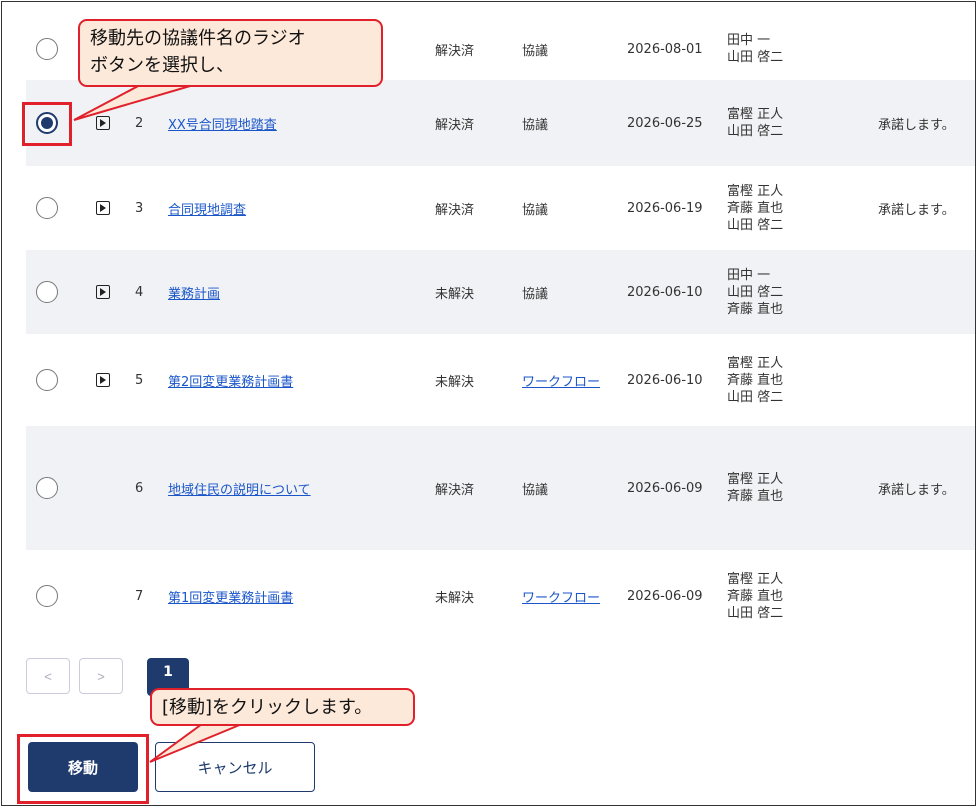  Describe the element at coordinates (230, 53) in the screenshot. I see `select-radio-callout: 移動先の協議件名のラジオ ボタンを選択し、` at that location.